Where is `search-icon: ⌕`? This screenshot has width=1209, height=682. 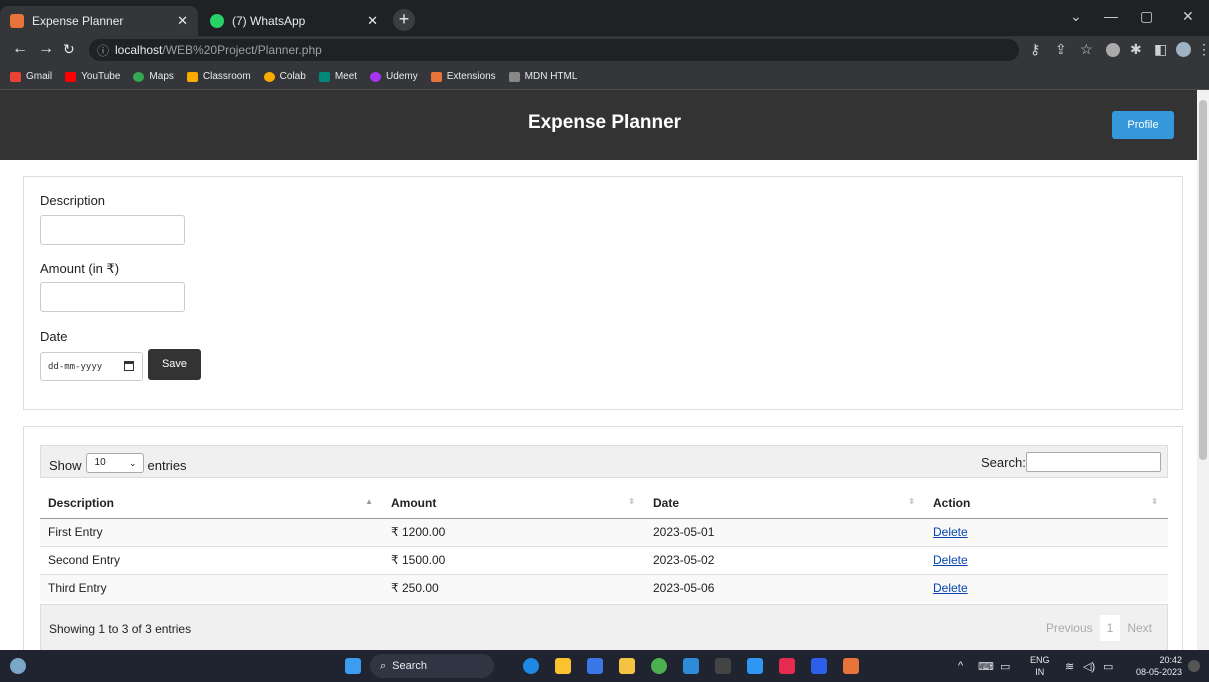
search-icon: ⌕ is located at coordinates (383, 665).